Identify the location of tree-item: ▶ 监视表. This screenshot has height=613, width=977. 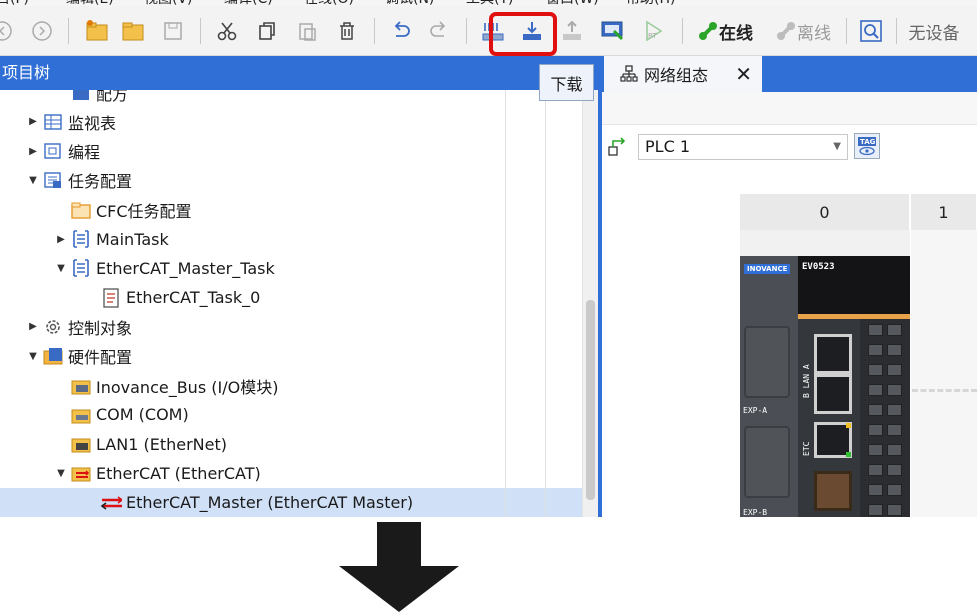
(291, 121).